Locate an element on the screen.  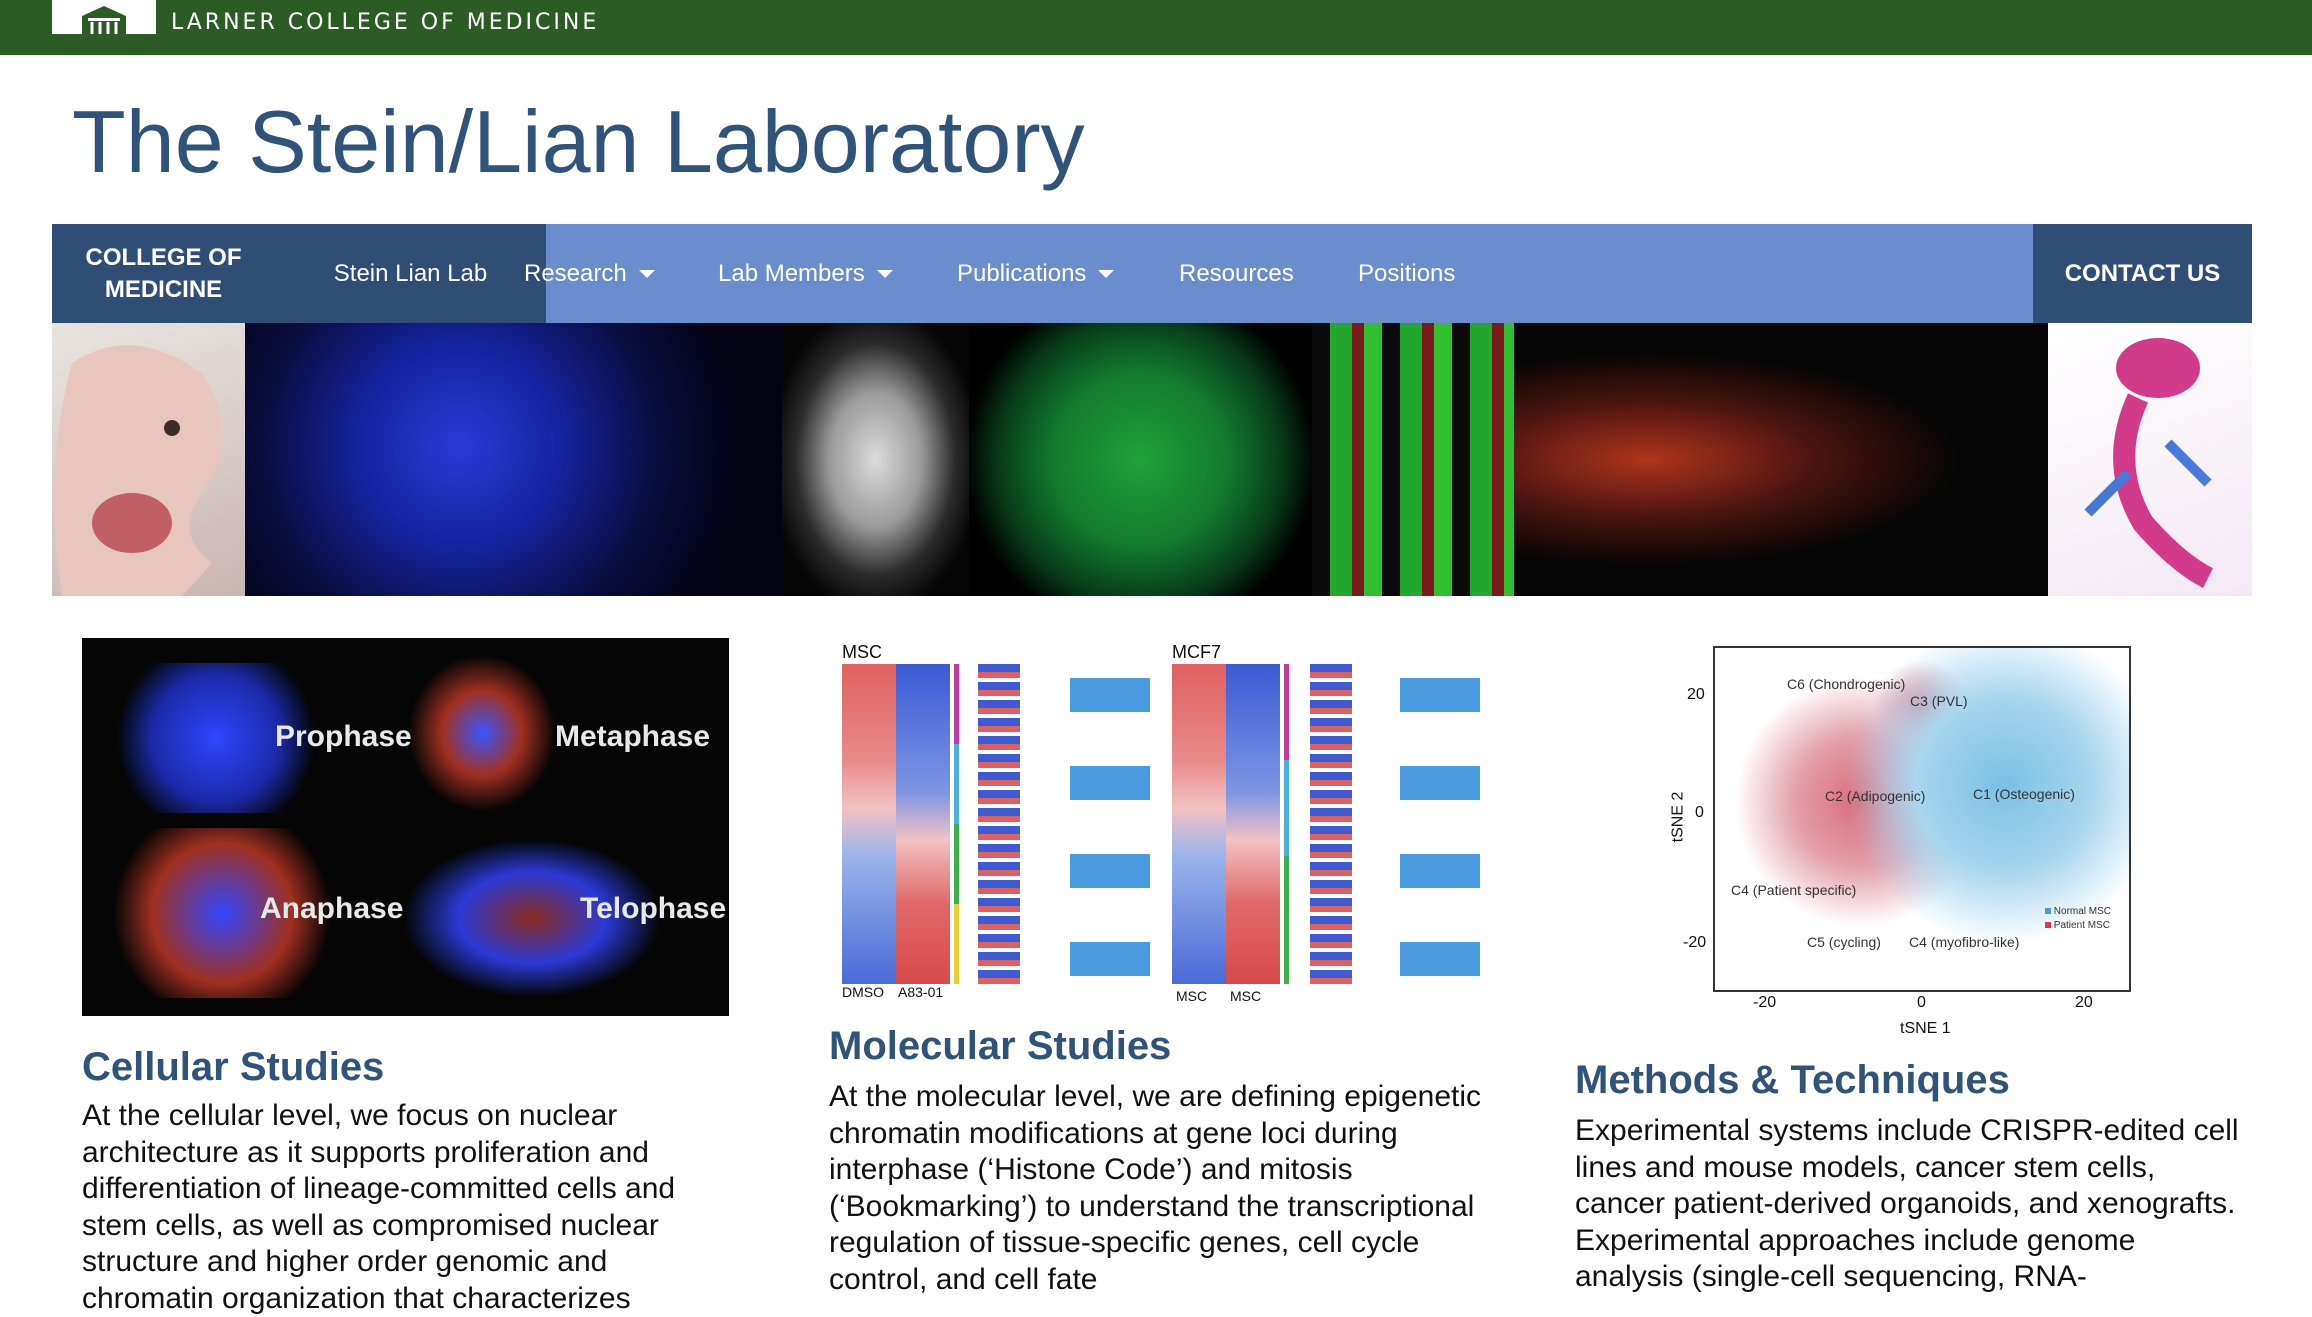
mcf7-group-bar is located at coordinates (1286, 824).